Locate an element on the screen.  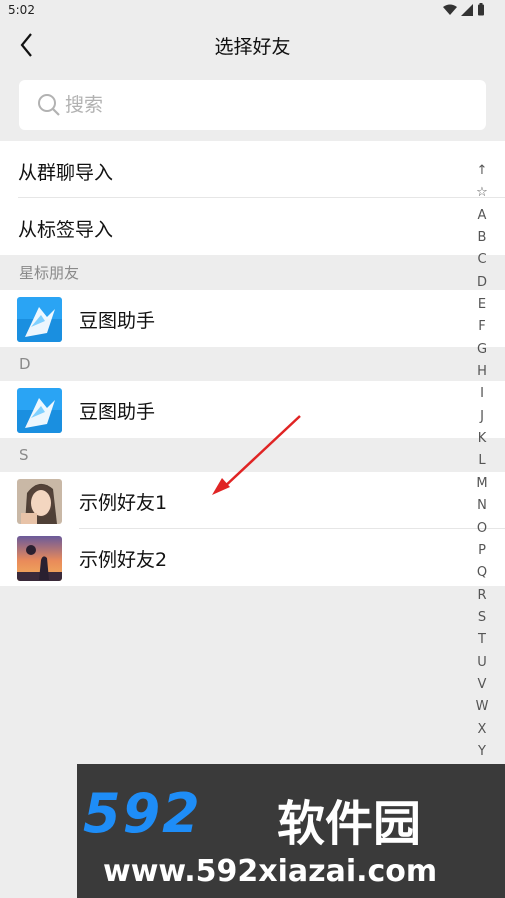
contact-row: 示例好友2 is located at coordinates (252, 557).